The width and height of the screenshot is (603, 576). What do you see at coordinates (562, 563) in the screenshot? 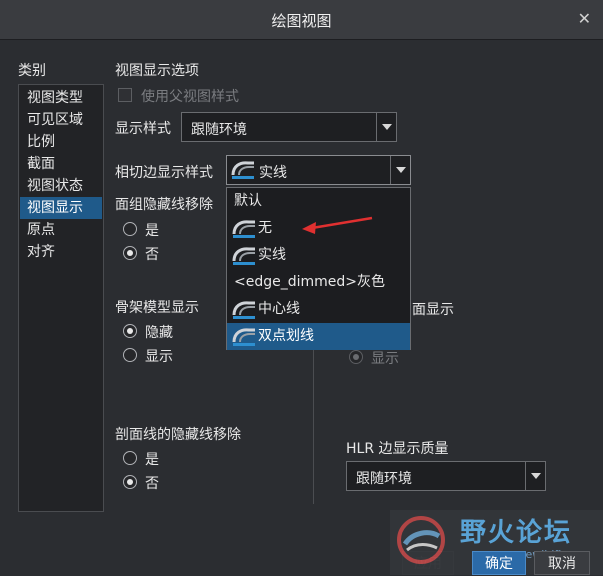
I see `cancel-button: 取消` at bounding box center [562, 563].